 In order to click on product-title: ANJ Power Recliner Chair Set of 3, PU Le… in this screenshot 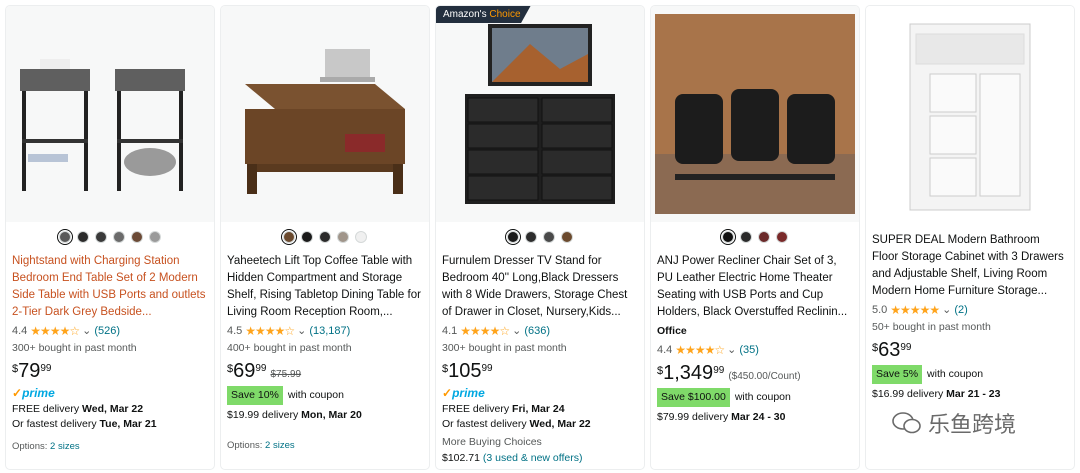, I will do `click(755, 287)`.